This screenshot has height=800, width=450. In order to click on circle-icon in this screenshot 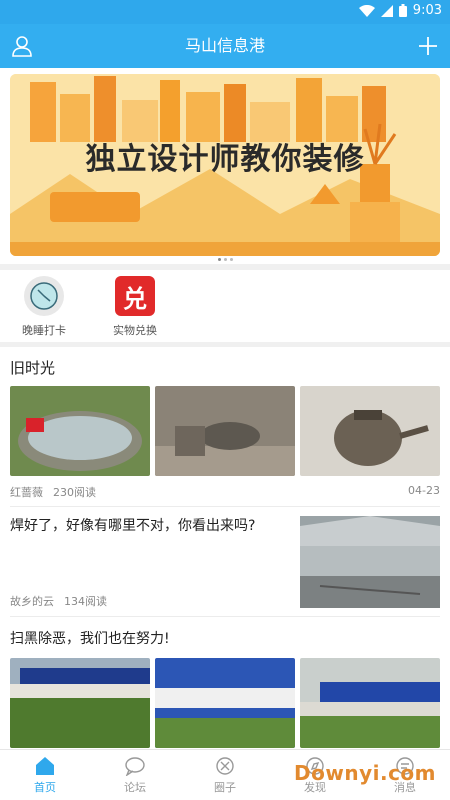, I will do `click(225, 766)`.